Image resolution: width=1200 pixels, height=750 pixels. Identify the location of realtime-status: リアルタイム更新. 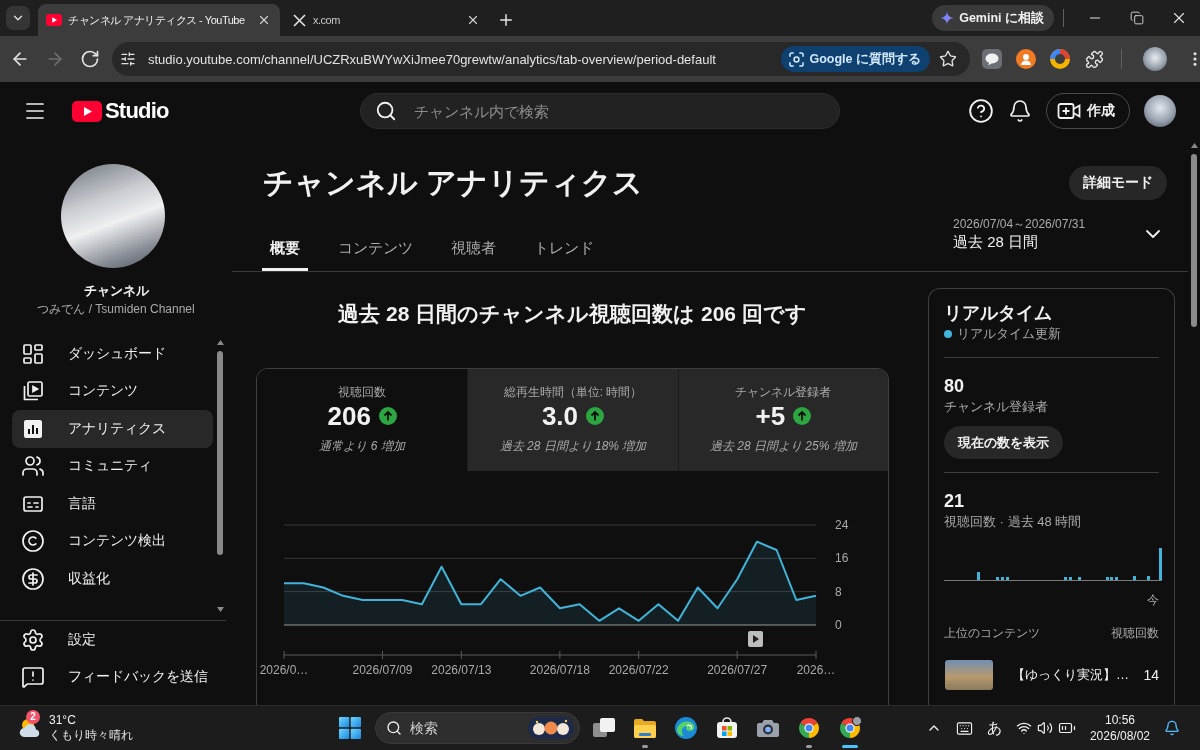
(1009, 334).